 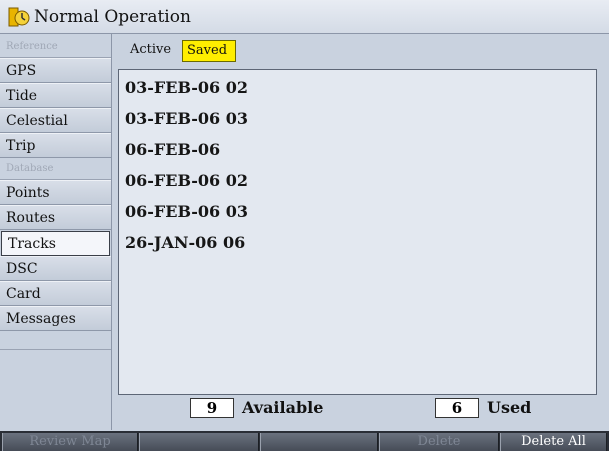 What do you see at coordinates (212, 408) in the screenshot?
I see `available-count: 9` at bounding box center [212, 408].